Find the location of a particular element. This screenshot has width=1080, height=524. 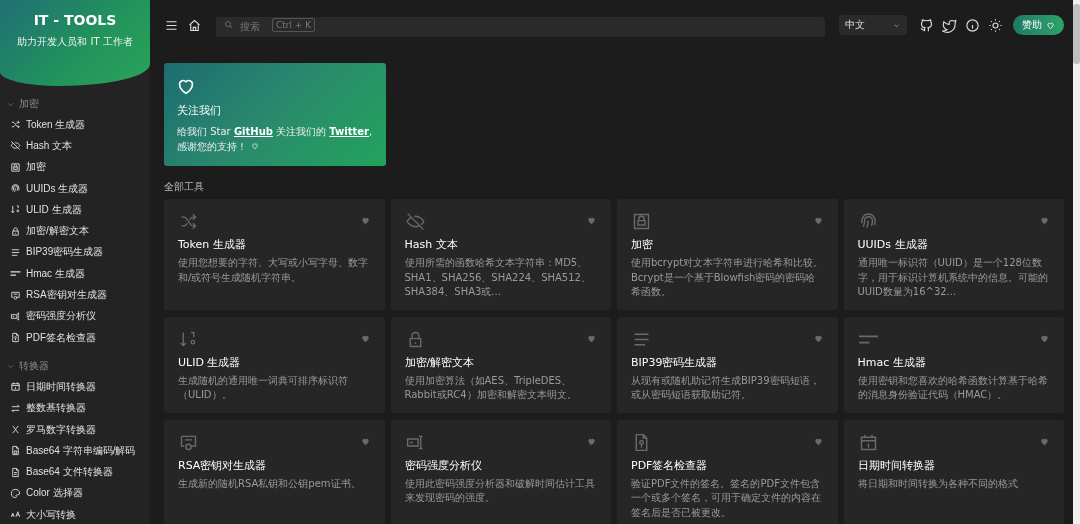

input-cursor-icon is located at coordinates (15, 316).